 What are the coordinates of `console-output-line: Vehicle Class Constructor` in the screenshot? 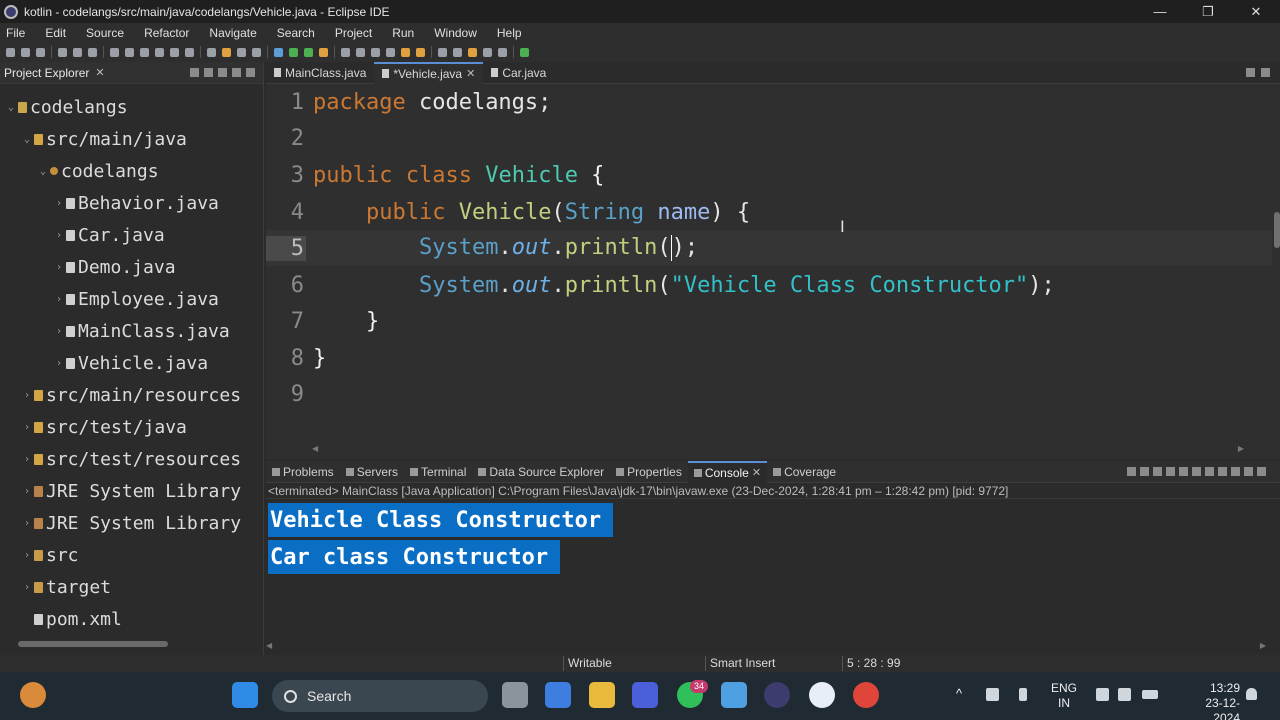 It's located at (441, 520).